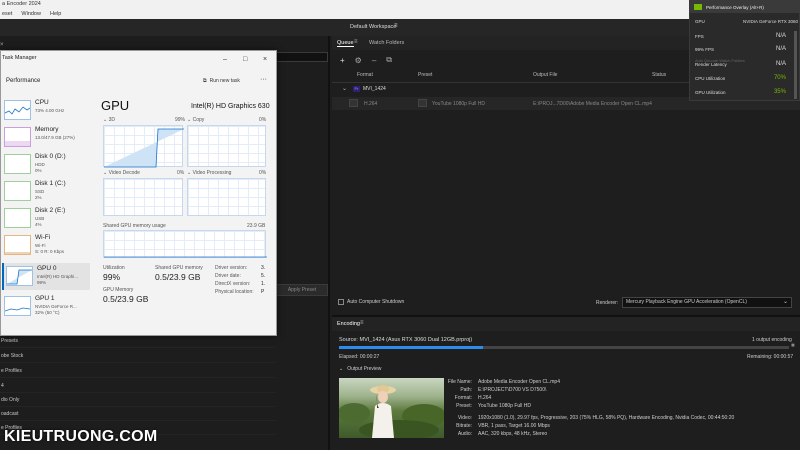 Image resolution: width=800 pixels, height=450 pixels. I want to click on overlay-scrollbar, so click(795, 65).